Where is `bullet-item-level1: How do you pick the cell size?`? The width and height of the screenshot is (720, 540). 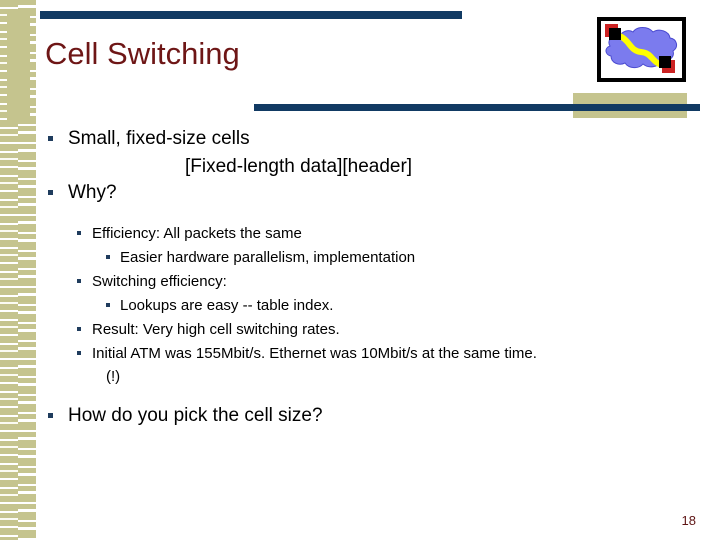 bullet-item-level1: How do you pick the cell size? is located at coordinates (378, 416).